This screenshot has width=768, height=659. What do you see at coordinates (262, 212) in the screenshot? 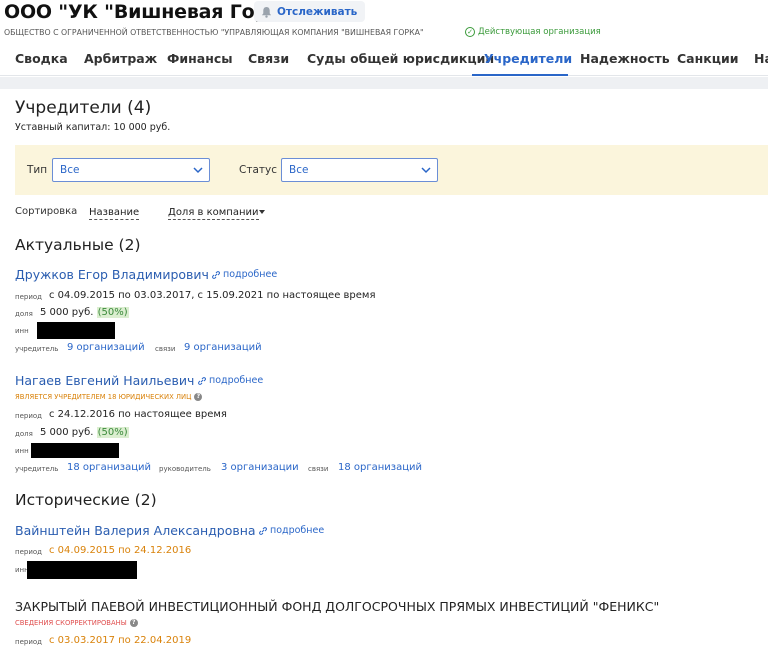
I see `sort-caret-icon` at bounding box center [262, 212].